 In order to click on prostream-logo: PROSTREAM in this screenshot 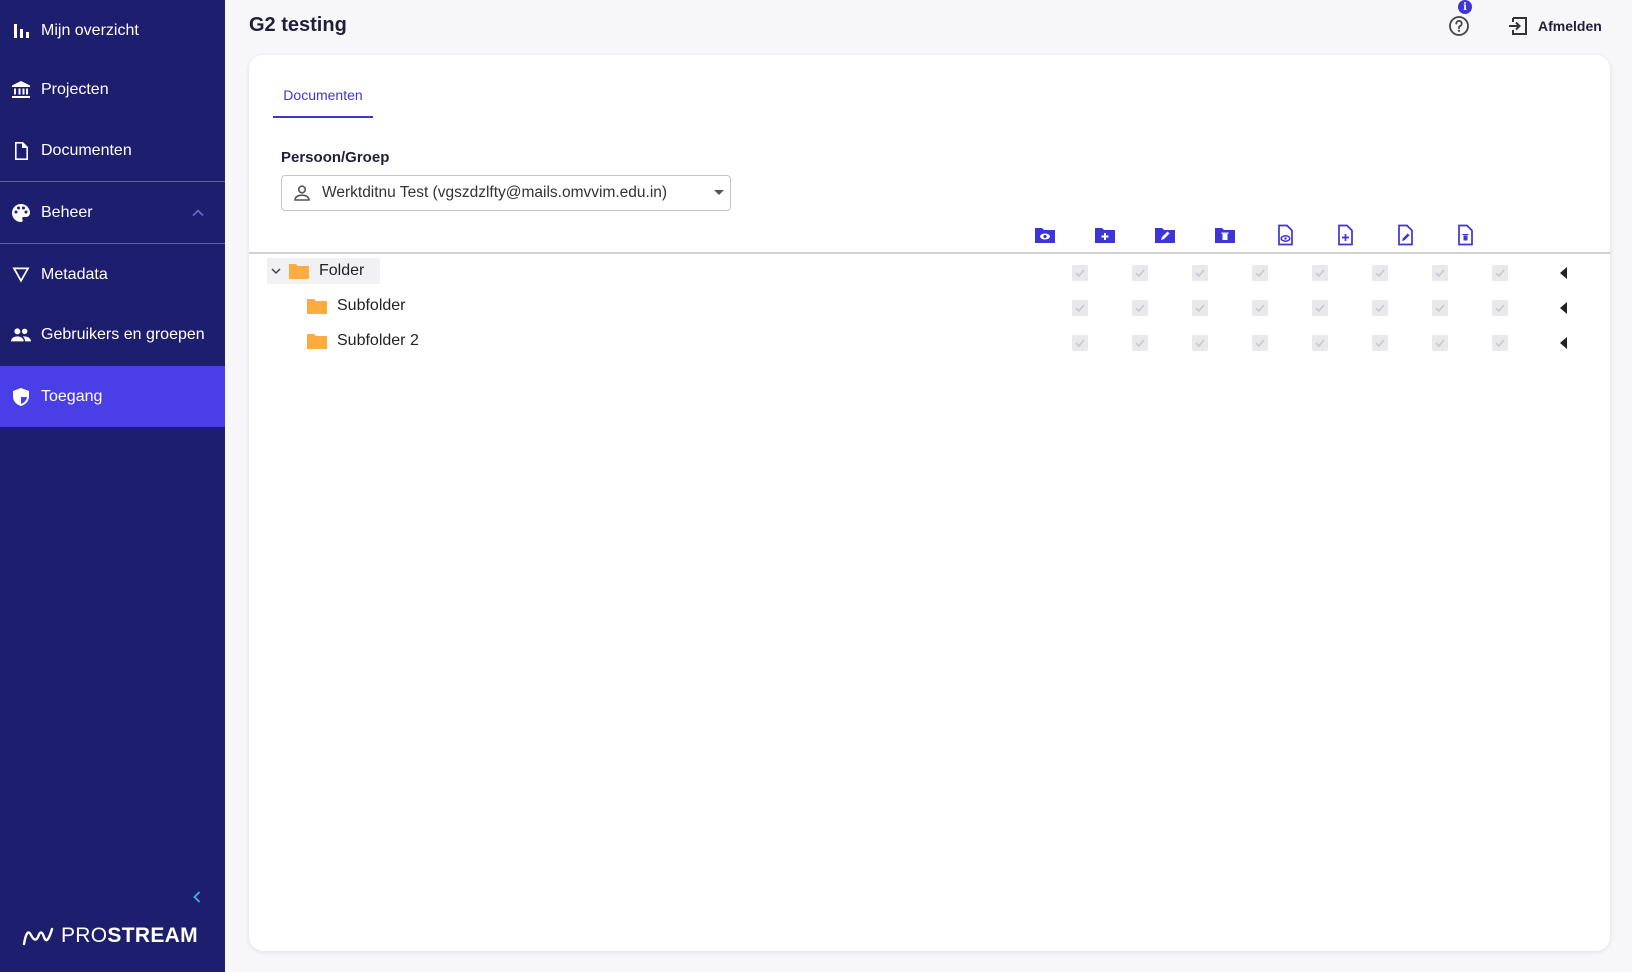, I will do `click(110, 936)`.